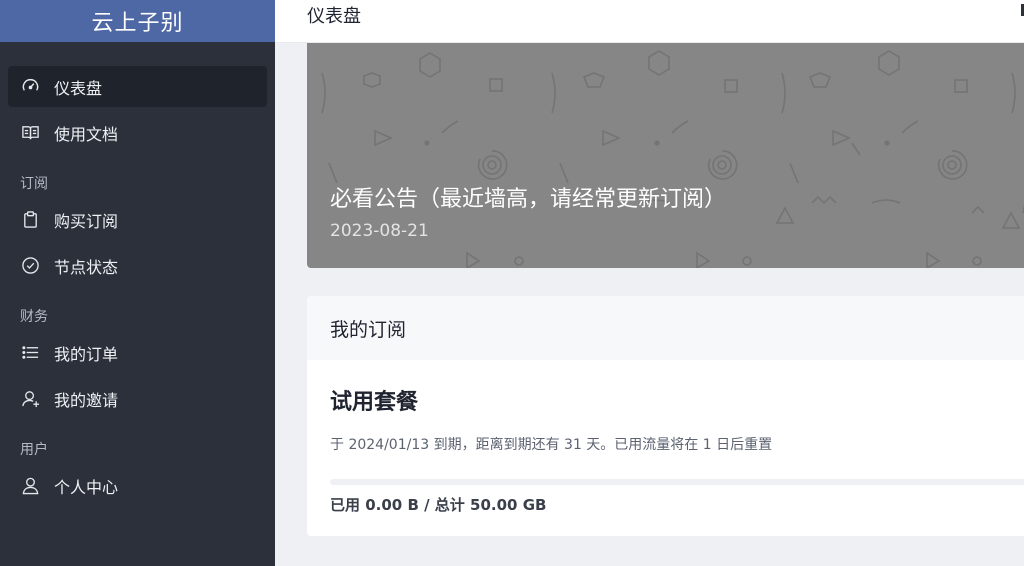  Describe the element at coordinates (137, 352) in the screenshot. I see `sidebar-item-my-orders: 我的订单` at that location.